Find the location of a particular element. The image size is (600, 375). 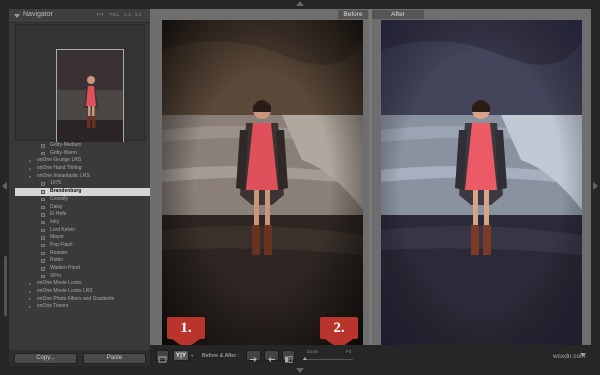

preset-label: onOne Toners is located at coordinates (53, 306).